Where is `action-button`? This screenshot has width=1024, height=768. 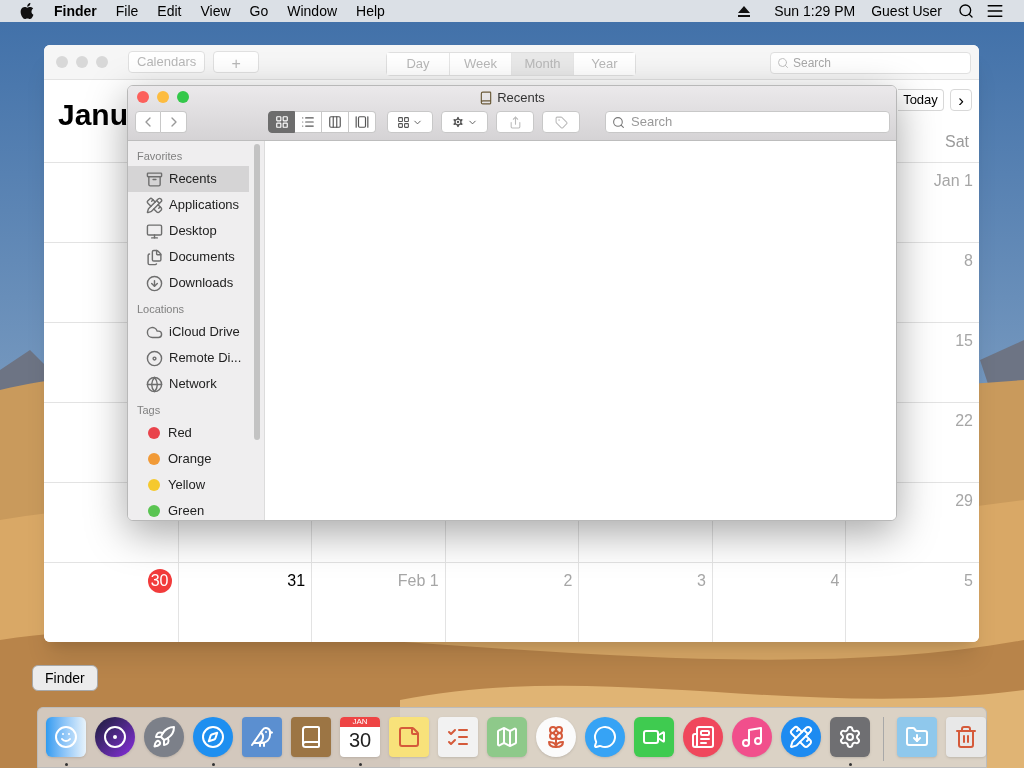
action-button is located at coordinates (464, 122).